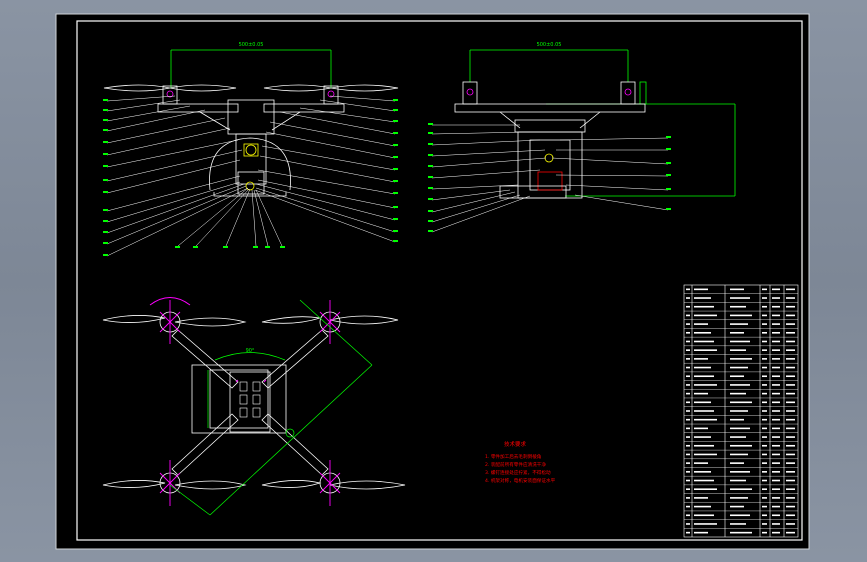 The height and width of the screenshot is (562, 867). I want to click on top-view-angle-label: 90°, so click(250, 351).